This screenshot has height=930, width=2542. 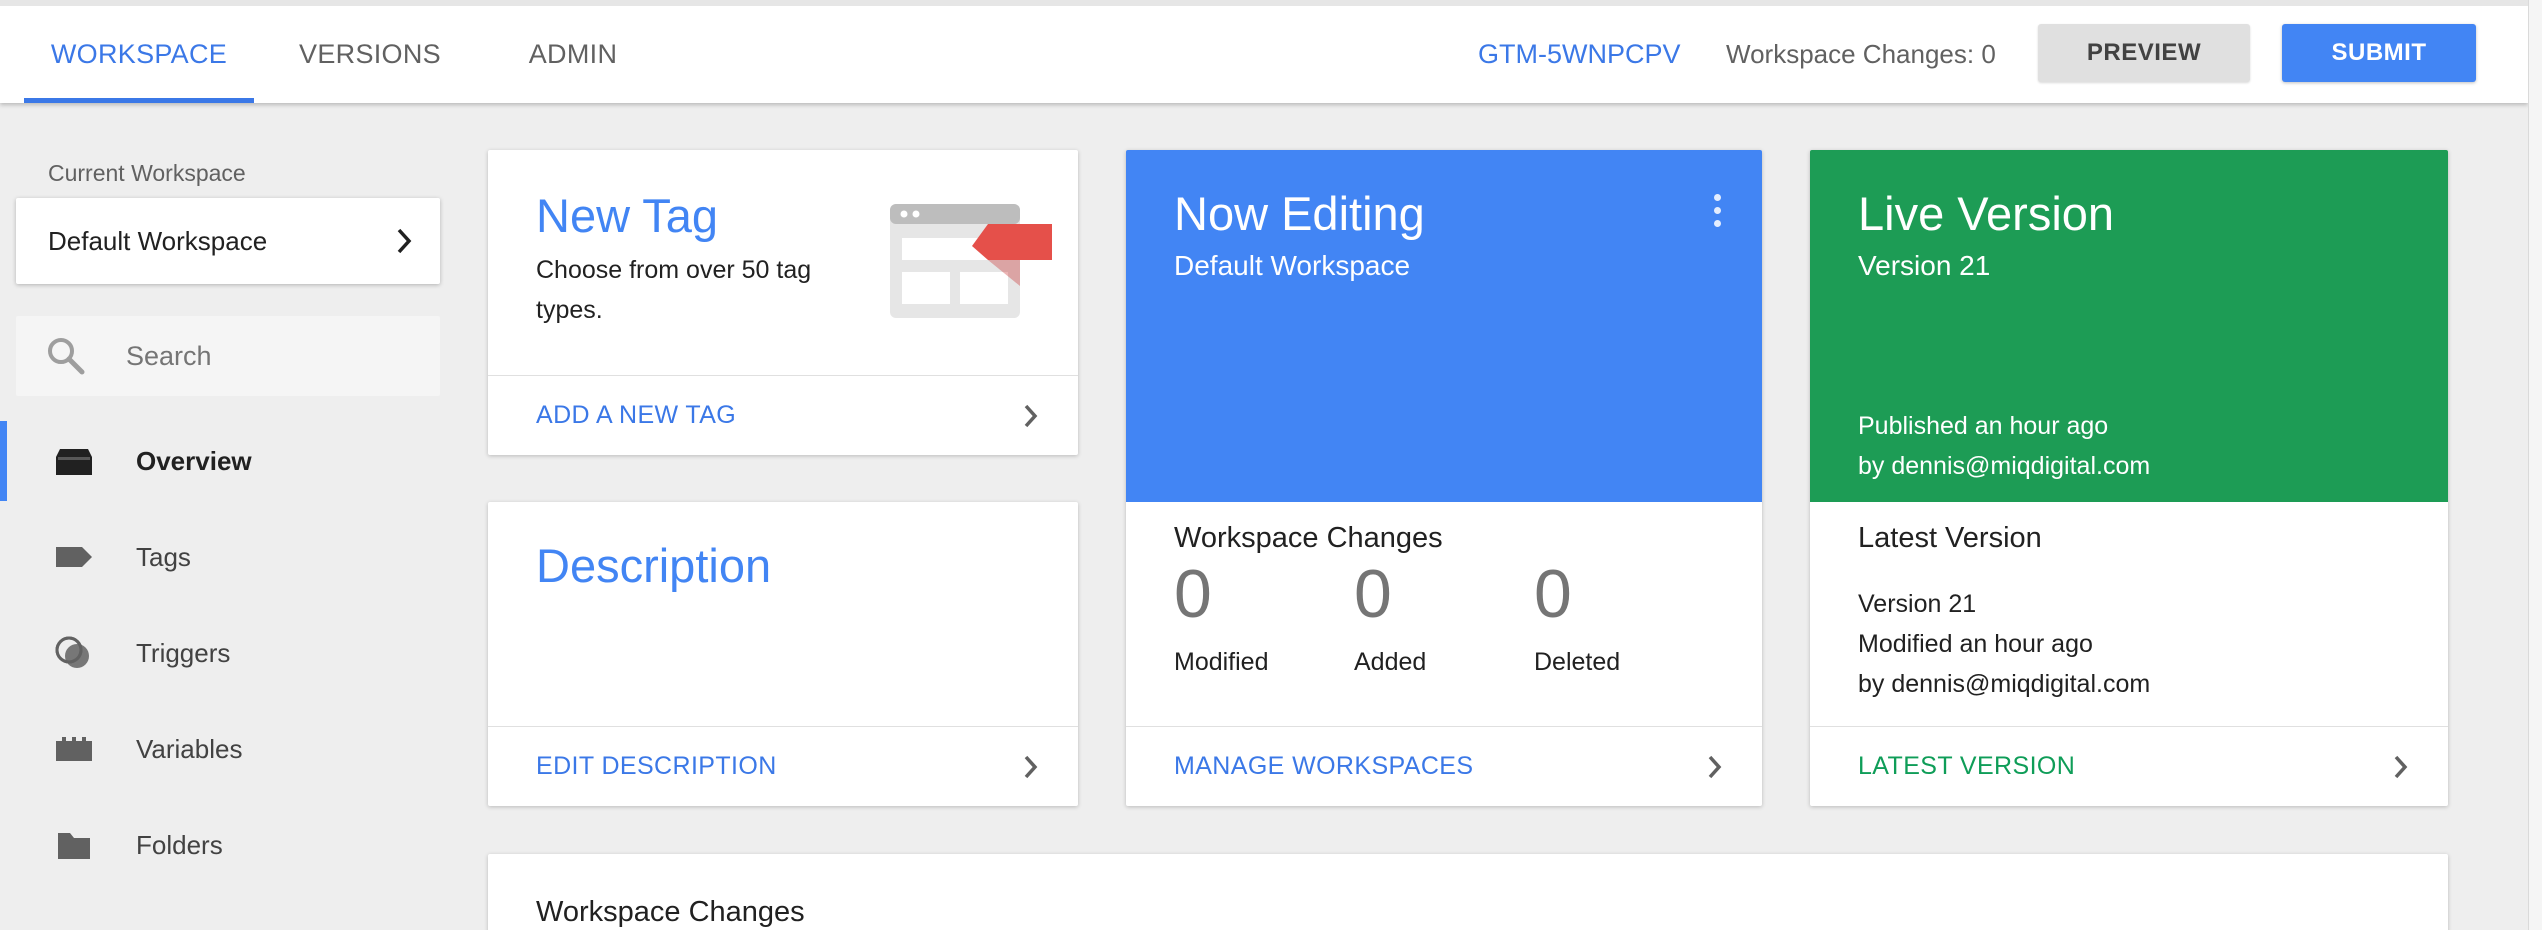 What do you see at coordinates (1193, 594) in the screenshot?
I see `modified-count: 0` at bounding box center [1193, 594].